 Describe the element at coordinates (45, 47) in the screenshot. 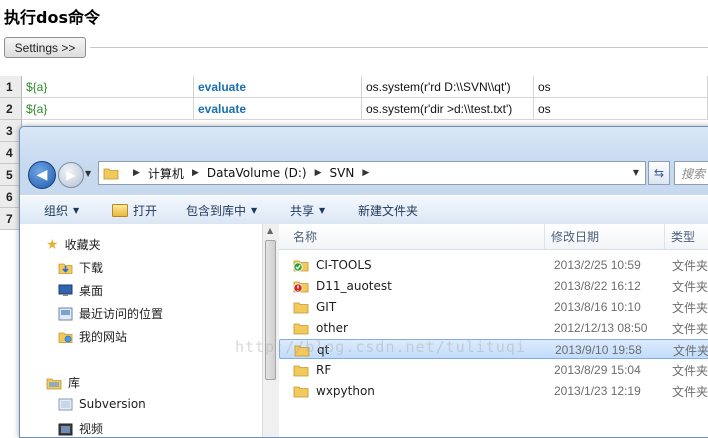

I see `settings-button: Settings >>` at that location.